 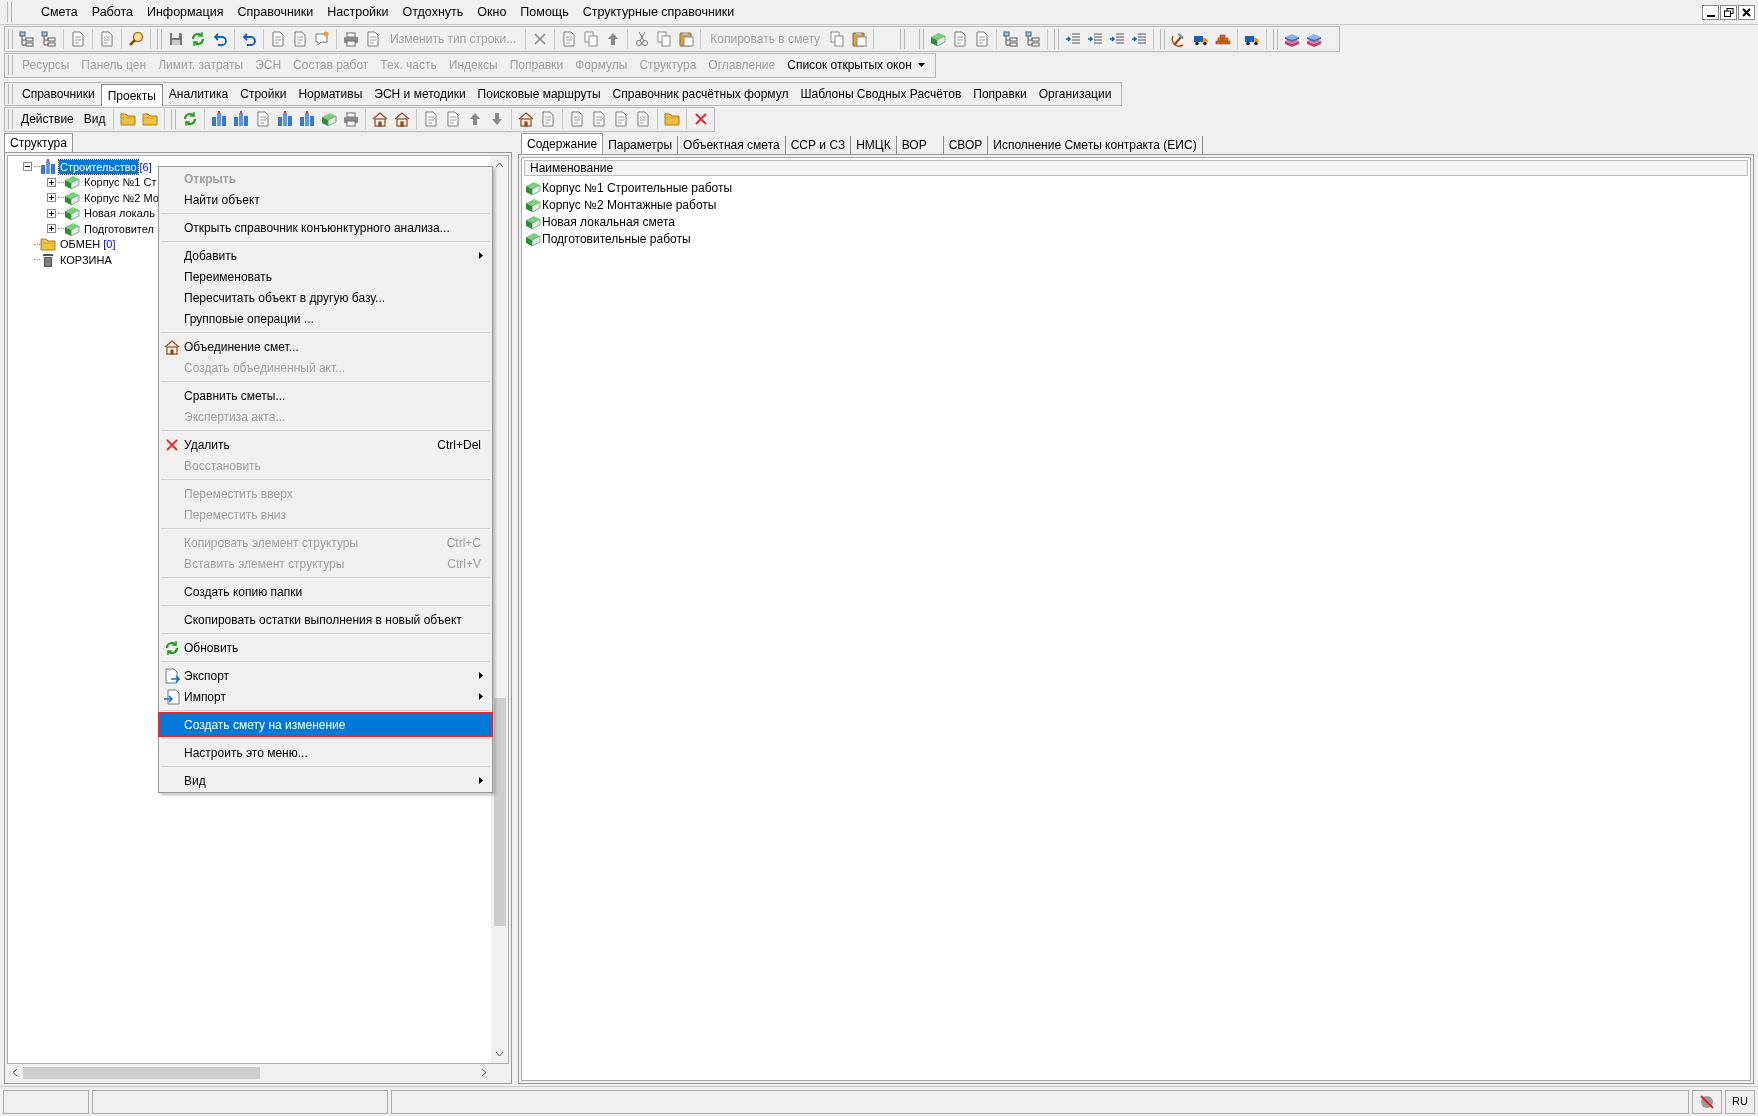 I want to click on module-tab: Нормативы, so click(x=330, y=94).